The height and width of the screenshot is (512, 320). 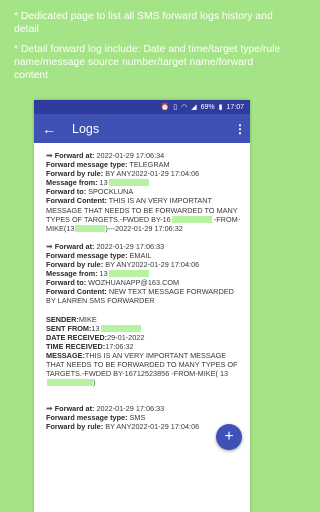 What do you see at coordinates (65, 355) in the screenshot?
I see `message-label: MESSAGE:` at bounding box center [65, 355].